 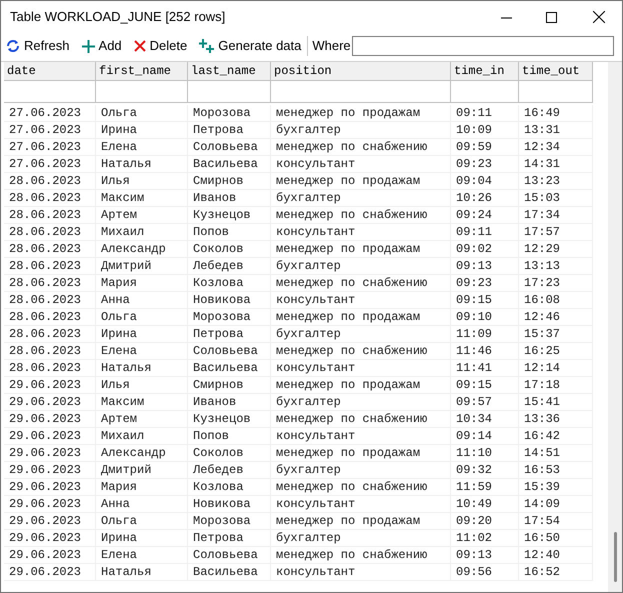 What do you see at coordinates (556, 71) in the screenshot?
I see `column-header: time_out` at bounding box center [556, 71].